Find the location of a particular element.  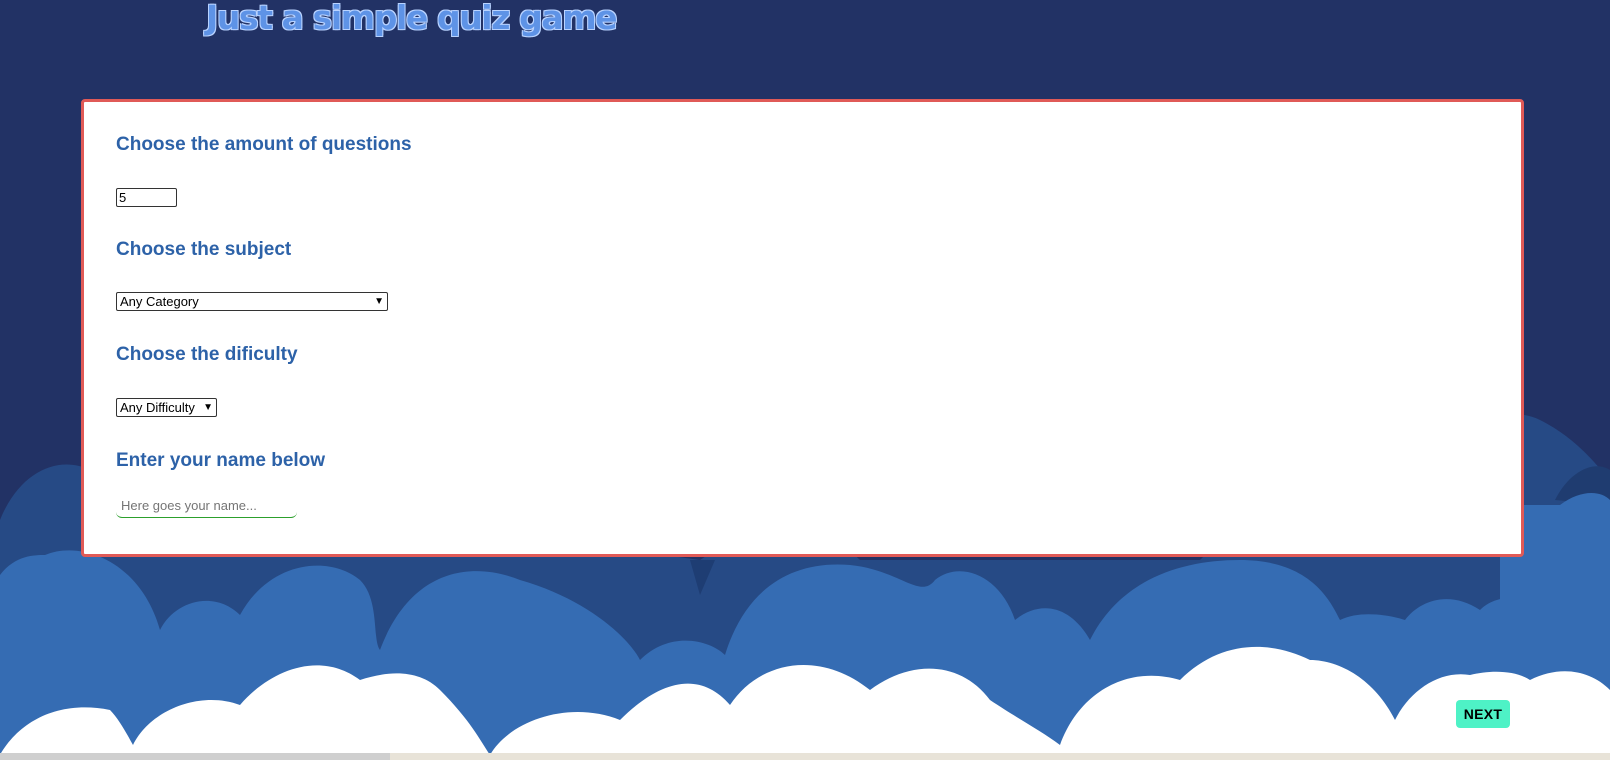

amount-label: Choose the amount of questions is located at coordinates (264, 144).